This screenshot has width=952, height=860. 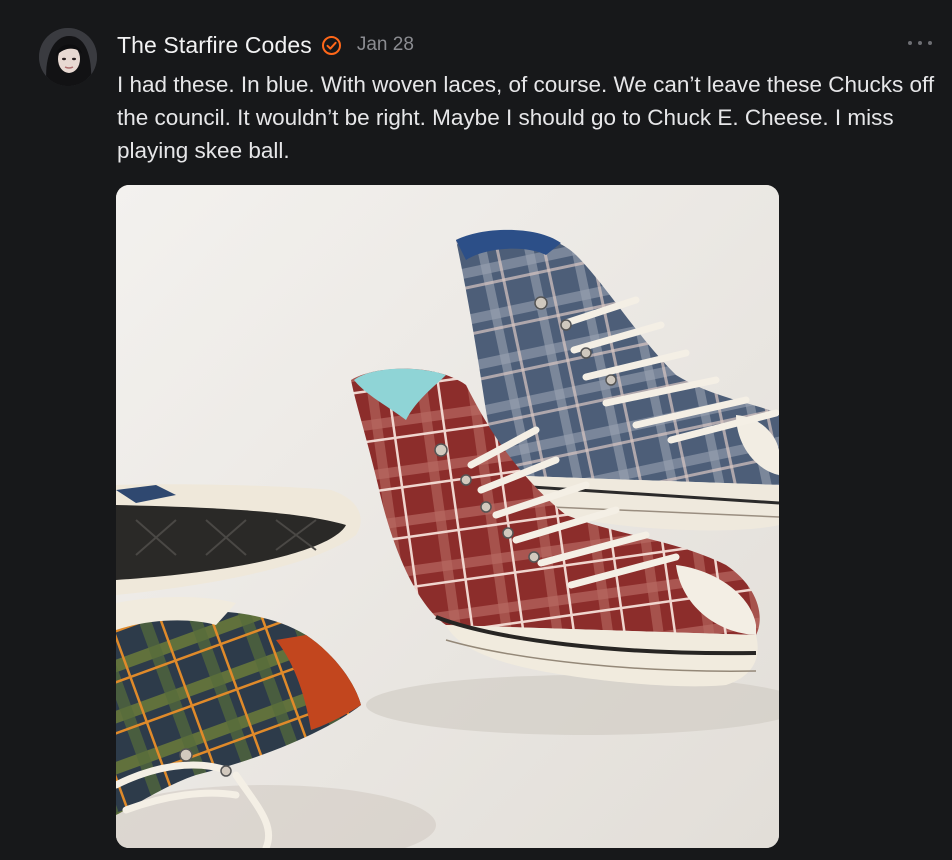 I want to click on author-avatar, so click(x=68, y=57).